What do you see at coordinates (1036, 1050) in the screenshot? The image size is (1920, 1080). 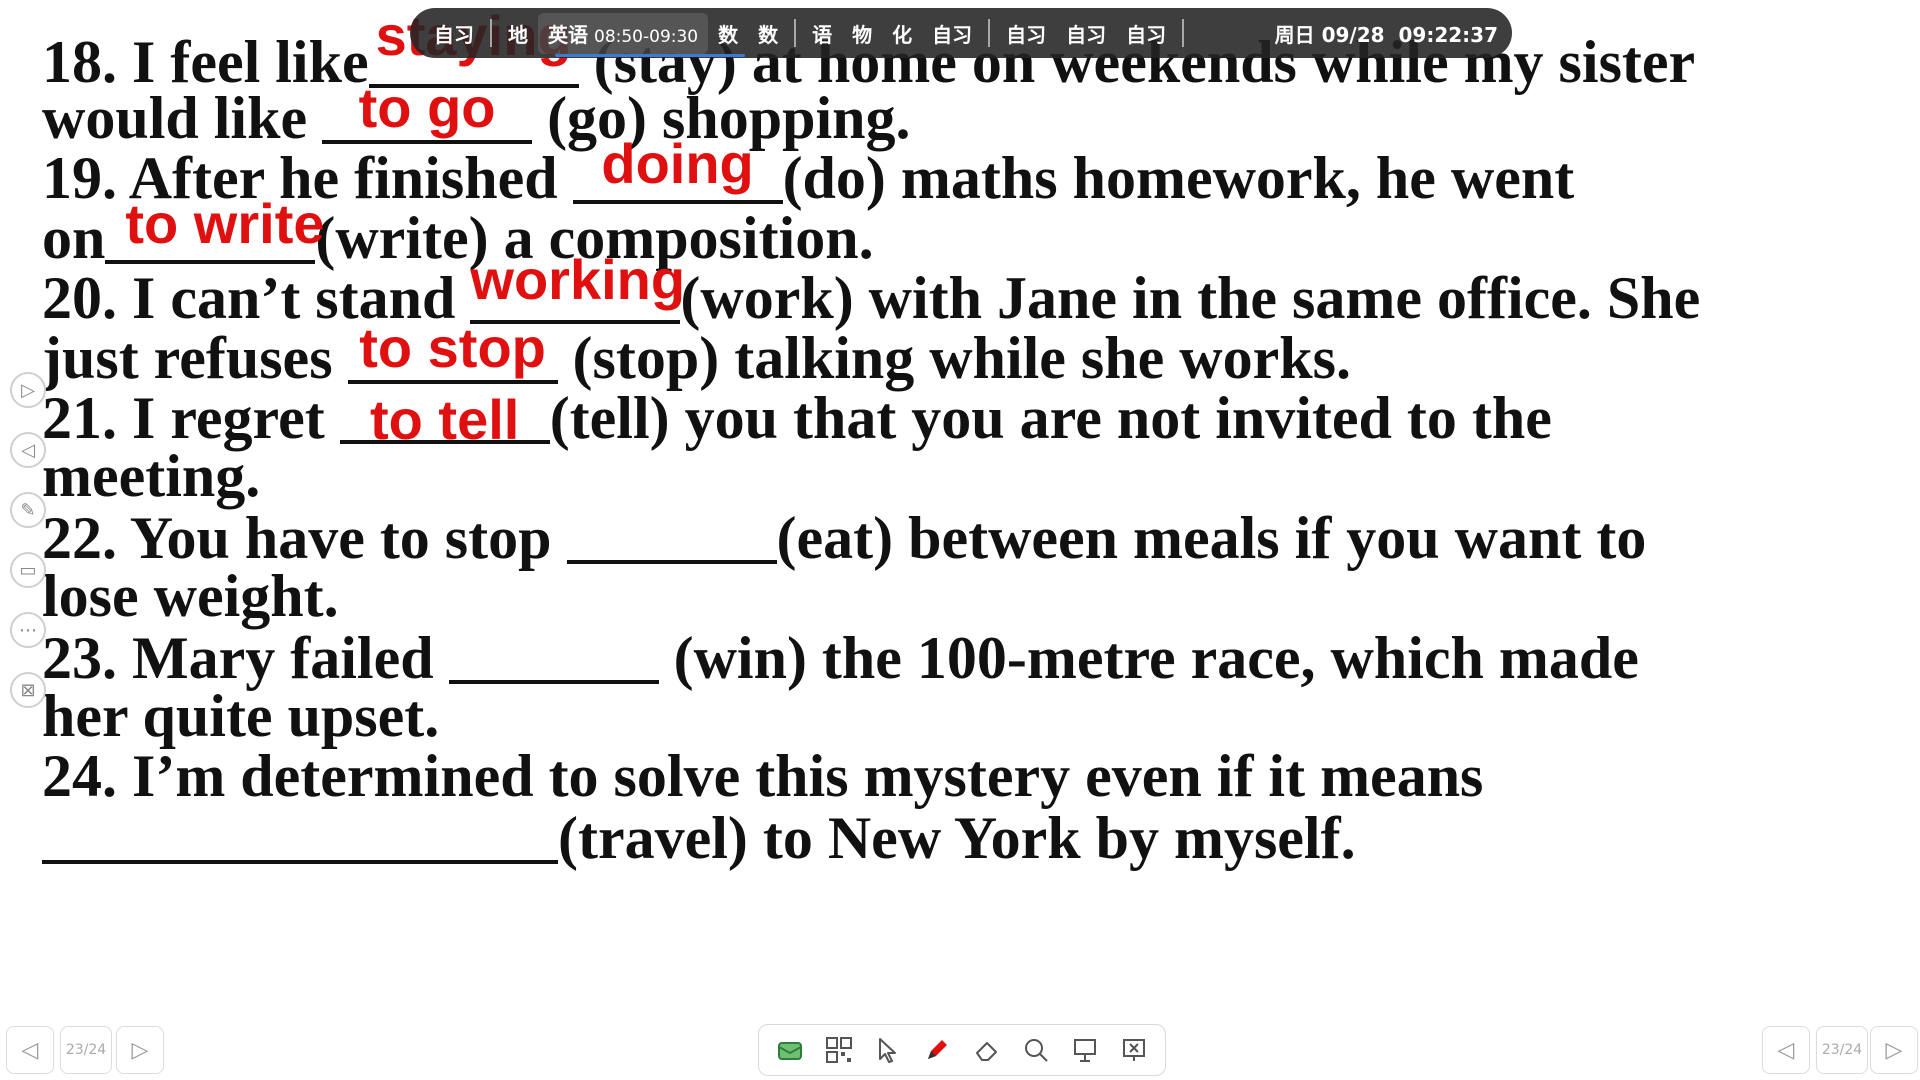 I see `magnifier-icon` at bounding box center [1036, 1050].